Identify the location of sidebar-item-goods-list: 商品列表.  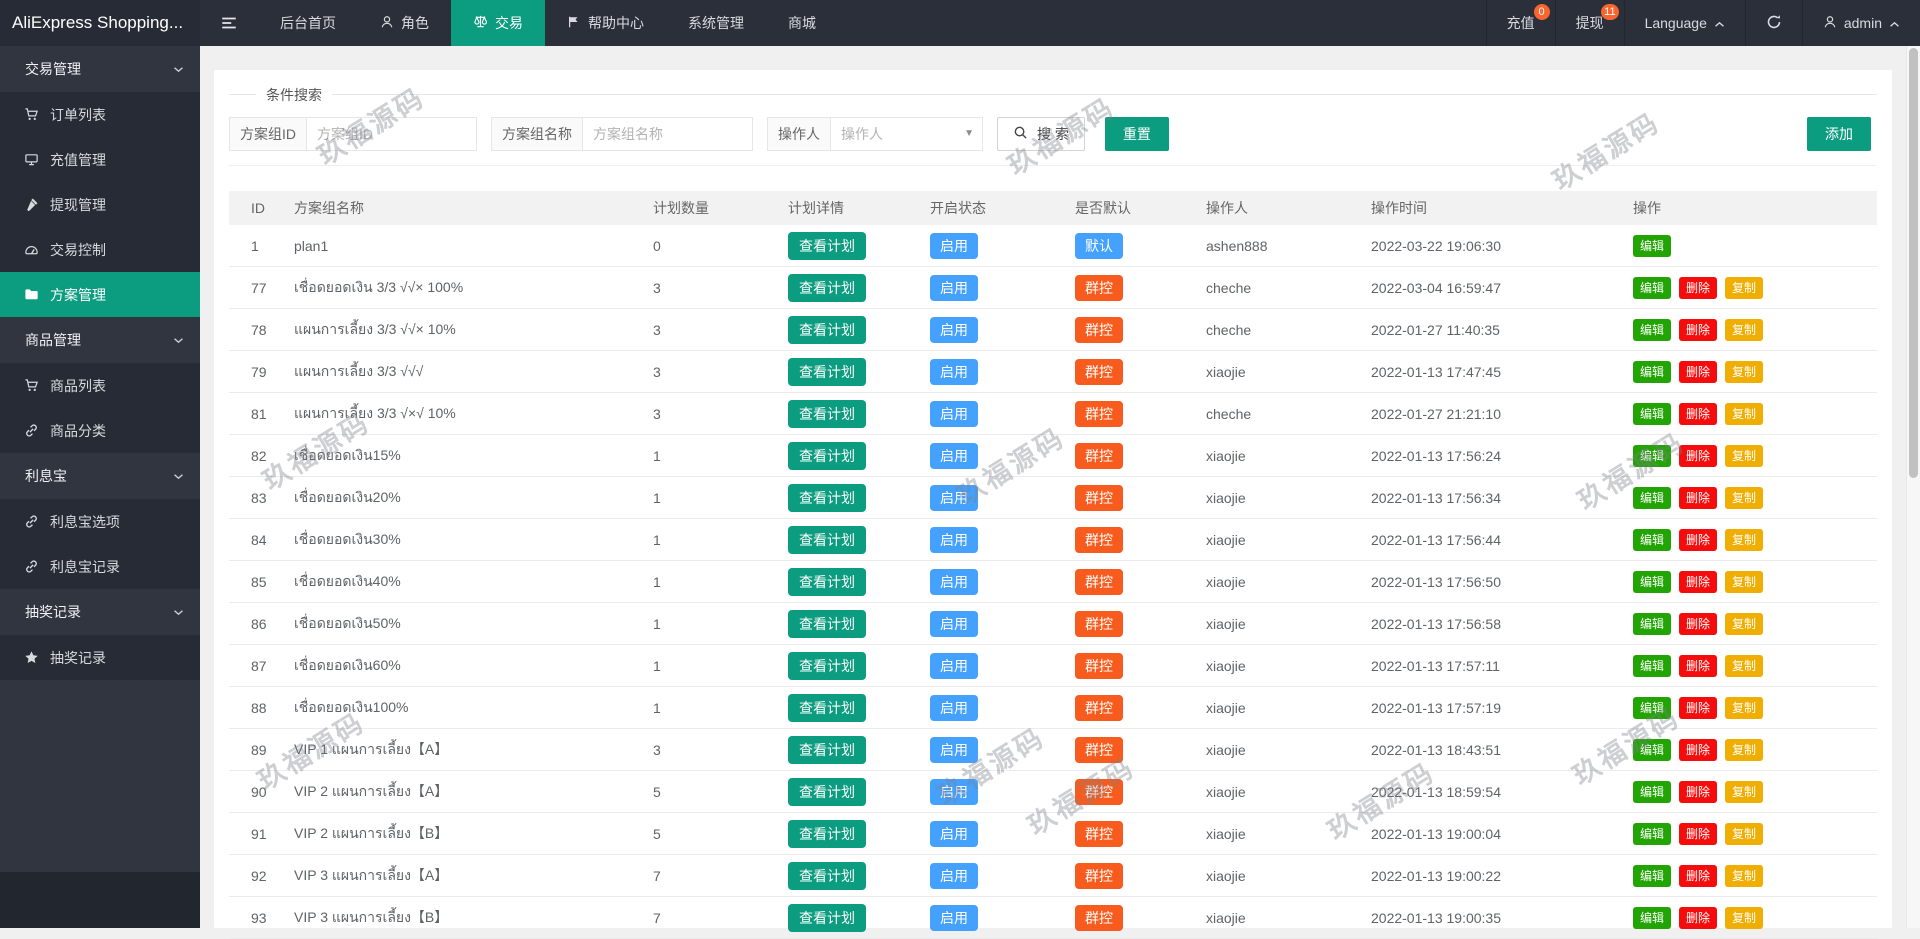
(100, 385).